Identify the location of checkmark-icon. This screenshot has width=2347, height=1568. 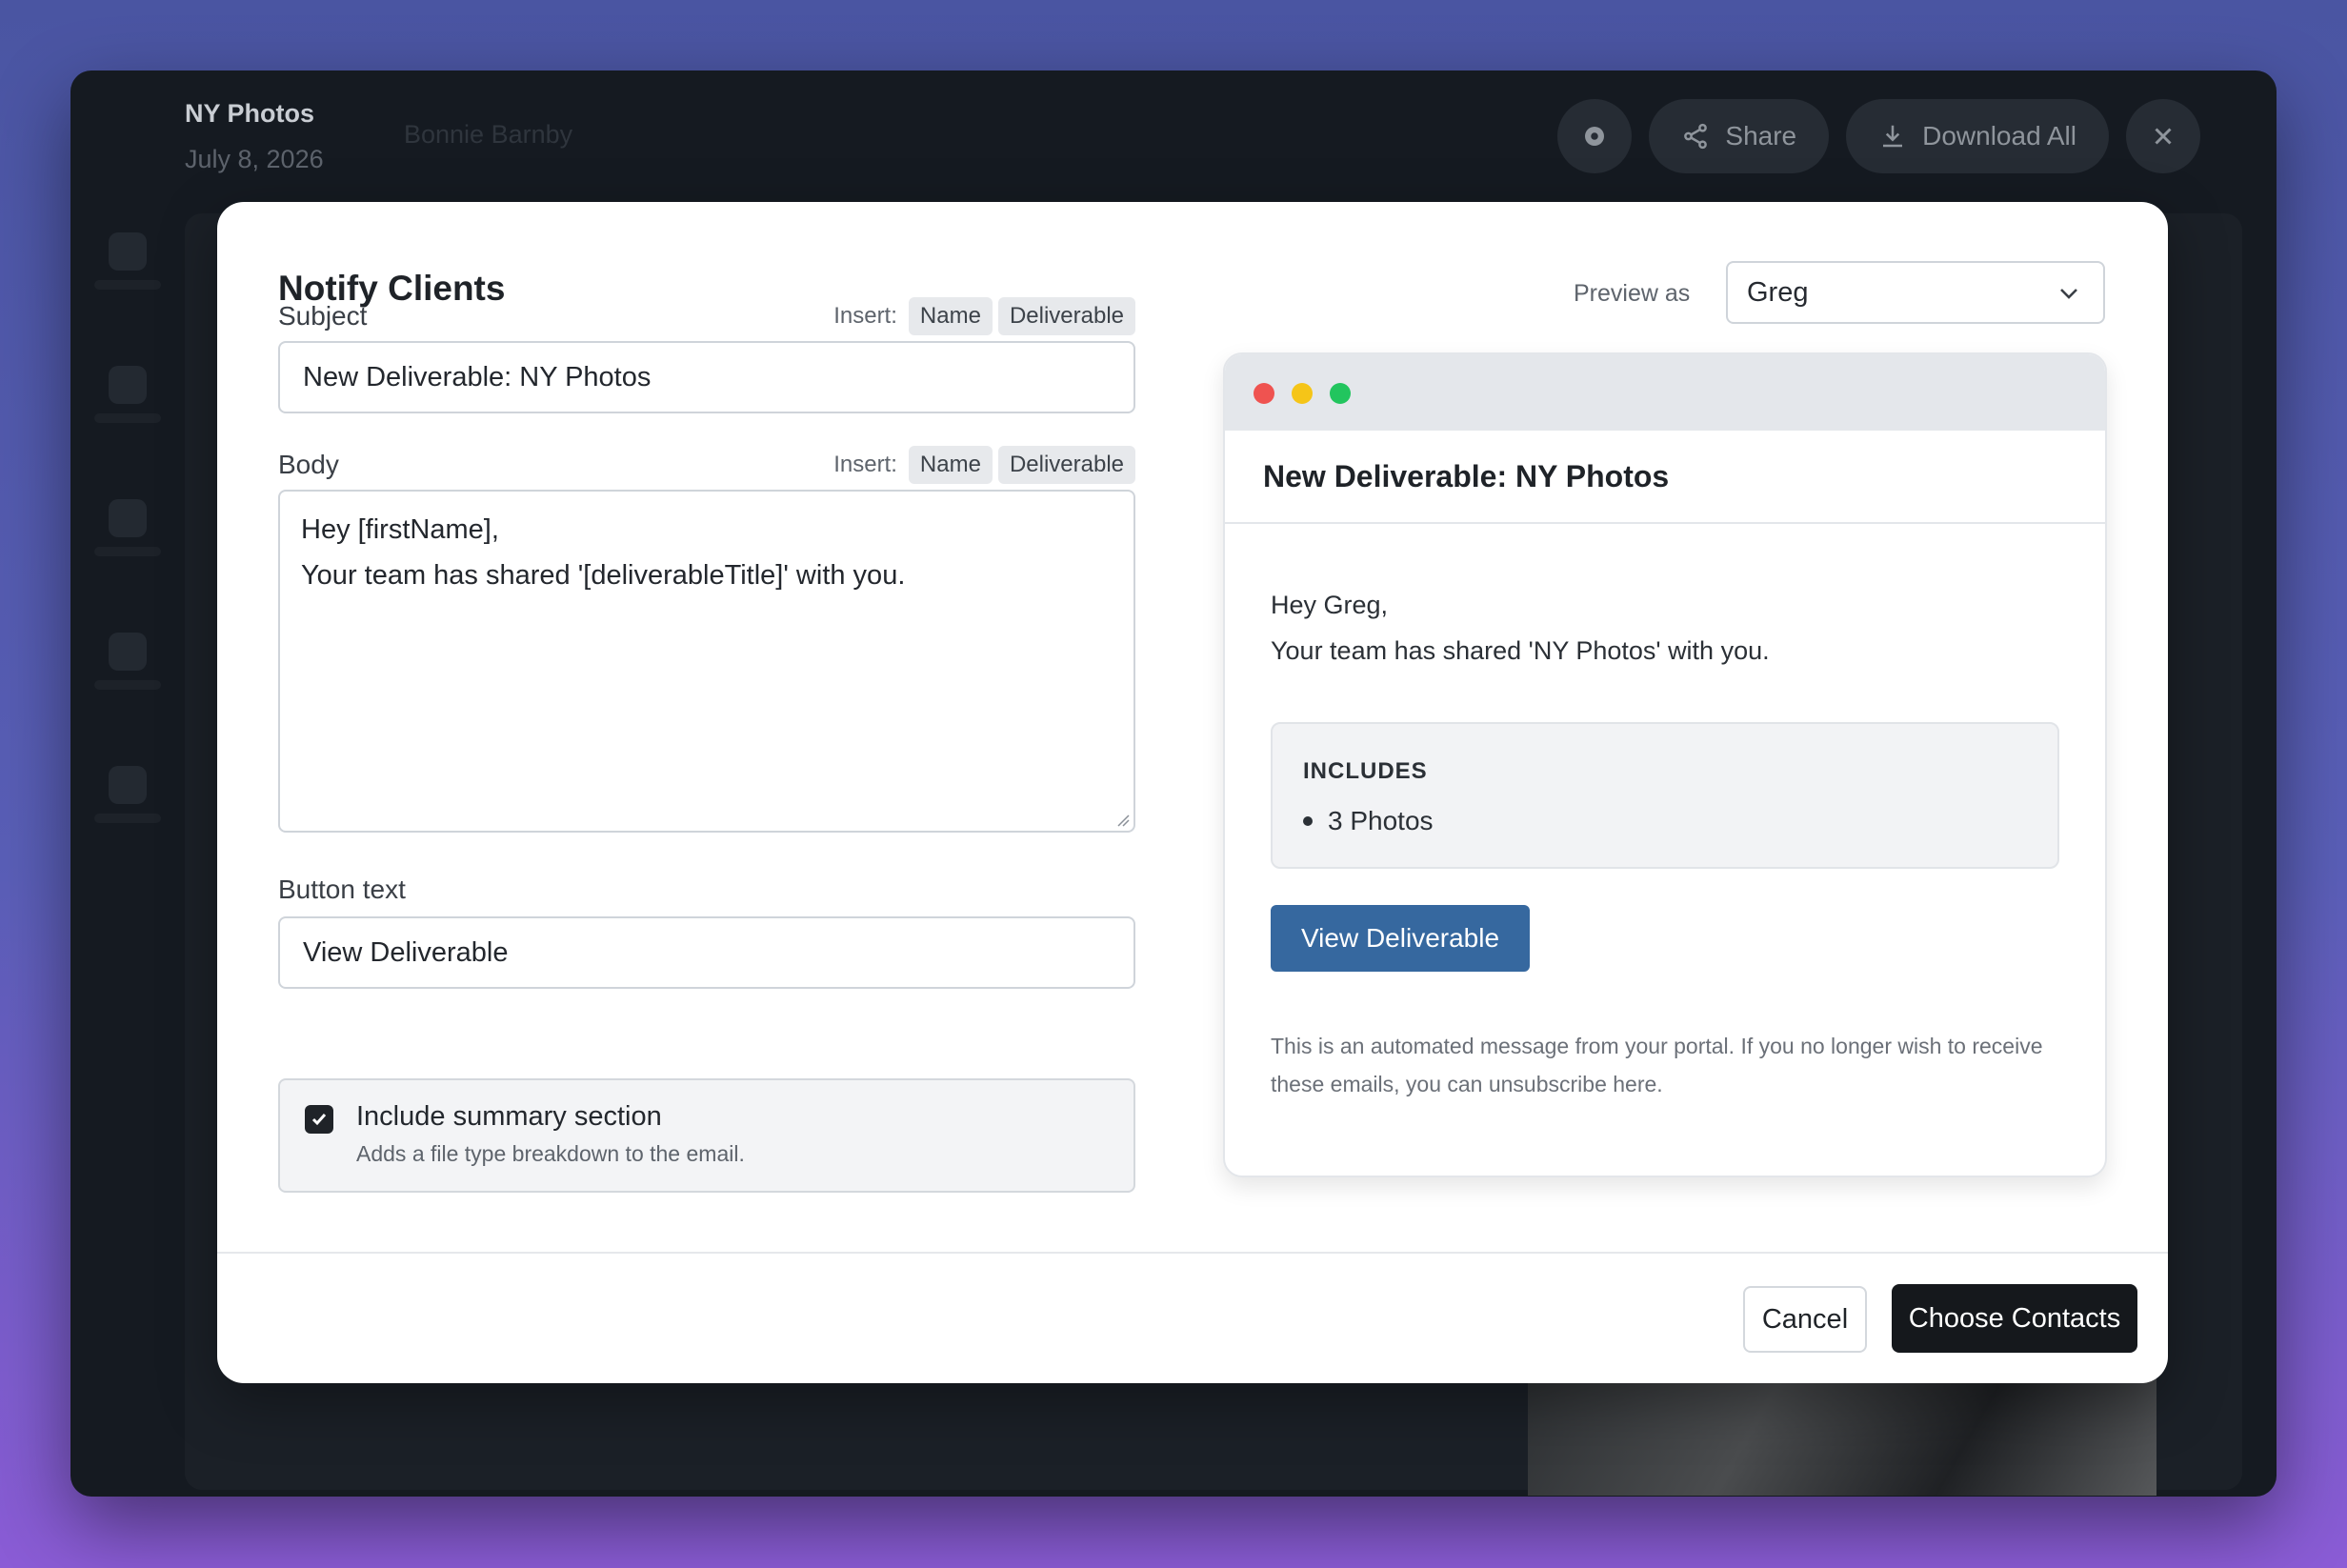
(319, 1120).